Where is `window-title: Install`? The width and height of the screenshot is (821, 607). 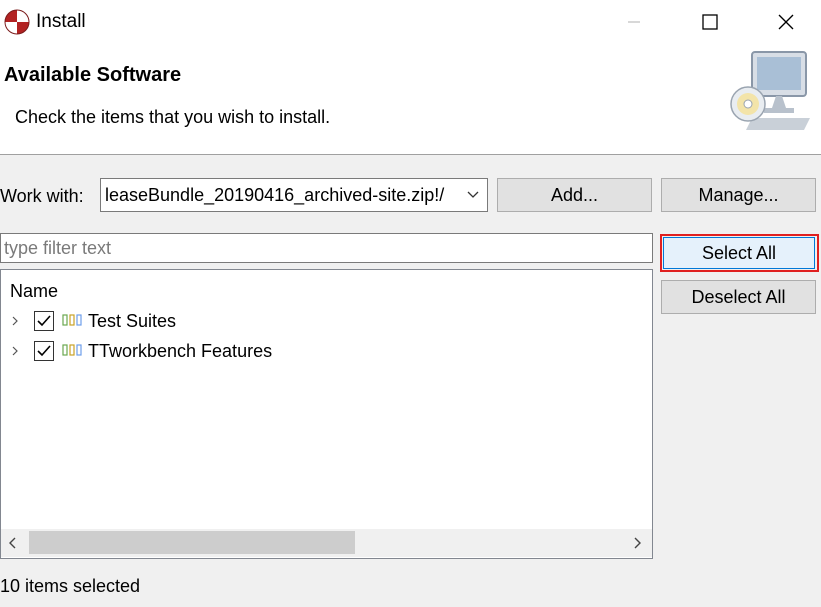 window-title: Install is located at coordinates (61, 21).